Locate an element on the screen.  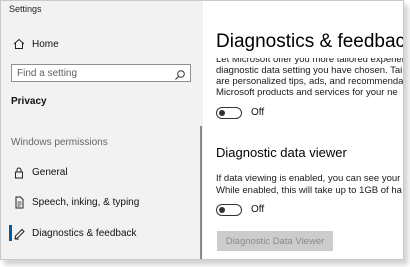
search-icon is located at coordinates (180, 74).